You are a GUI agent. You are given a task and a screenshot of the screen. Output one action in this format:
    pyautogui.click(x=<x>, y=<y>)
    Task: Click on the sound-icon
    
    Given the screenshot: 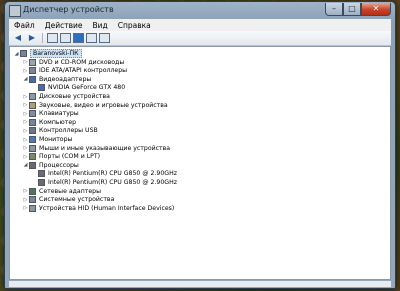 What is the action you would take?
    pyautogui.click(x=32, y=105)
    